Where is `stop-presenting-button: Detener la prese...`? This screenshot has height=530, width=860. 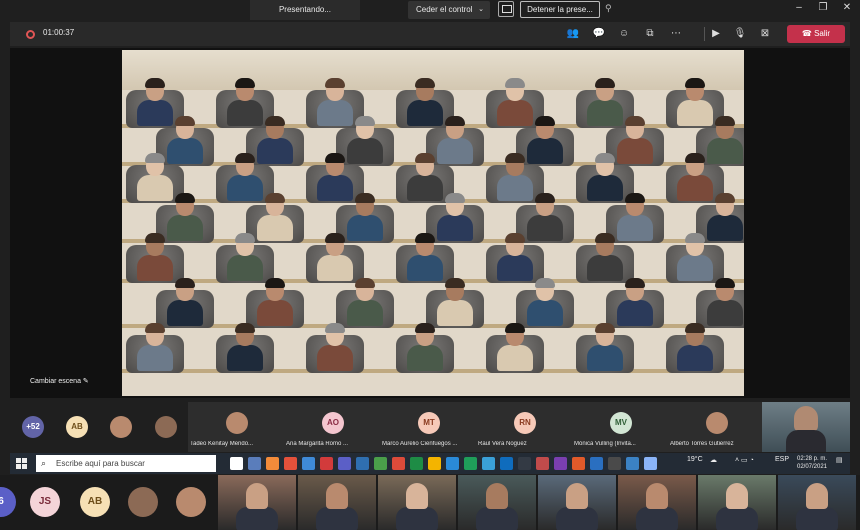 stop-presenting-button: Detener la prese... is located at coordinates (560, 9).